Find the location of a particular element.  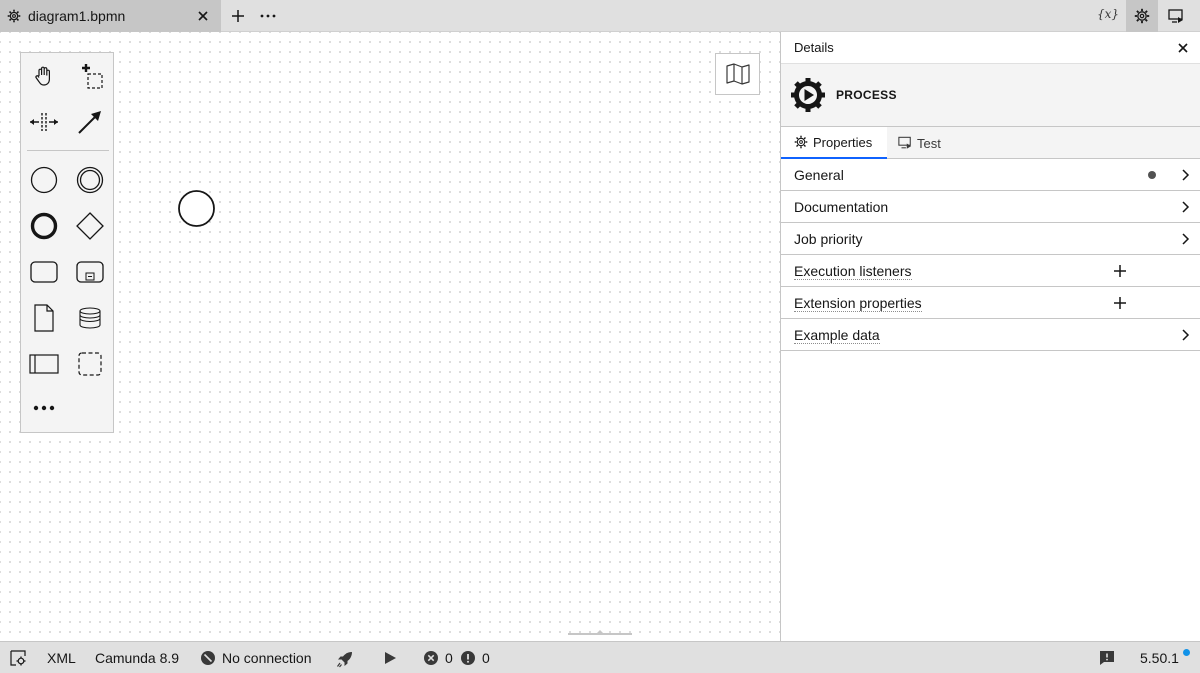

intermediate-event-icon is located at coordinates (90, 180).